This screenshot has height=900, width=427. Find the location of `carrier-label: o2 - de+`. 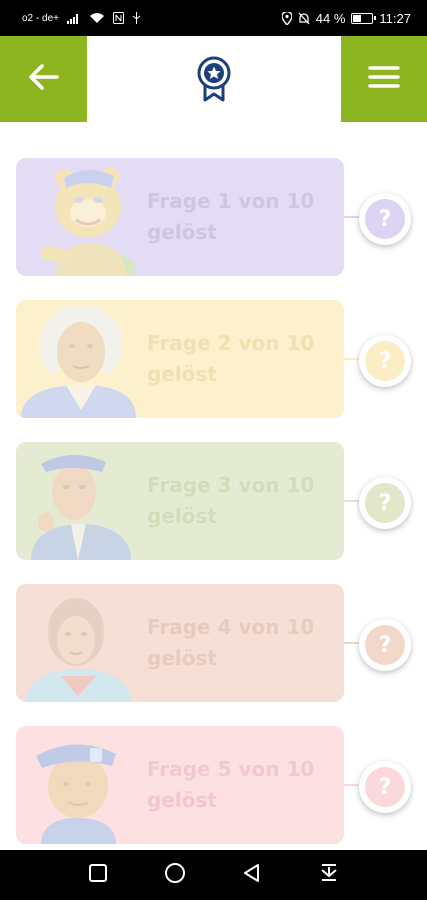

carrier-label: o2 - de+ is located at coordinates (40, 18).